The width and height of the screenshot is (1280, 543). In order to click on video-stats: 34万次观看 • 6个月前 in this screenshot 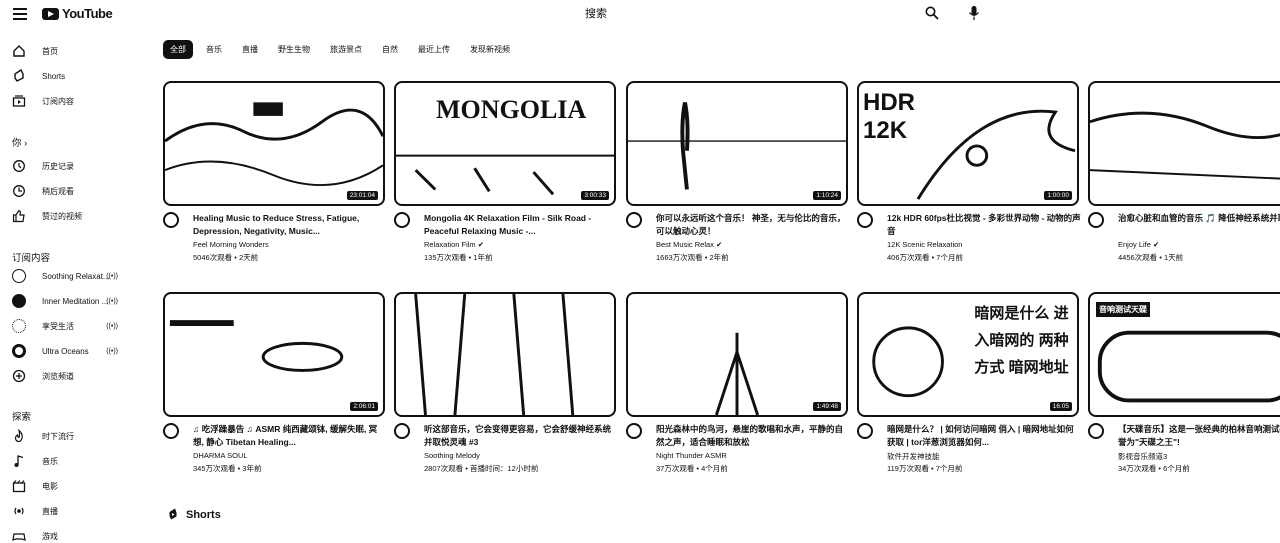, I will do `click(1154, 468)`.